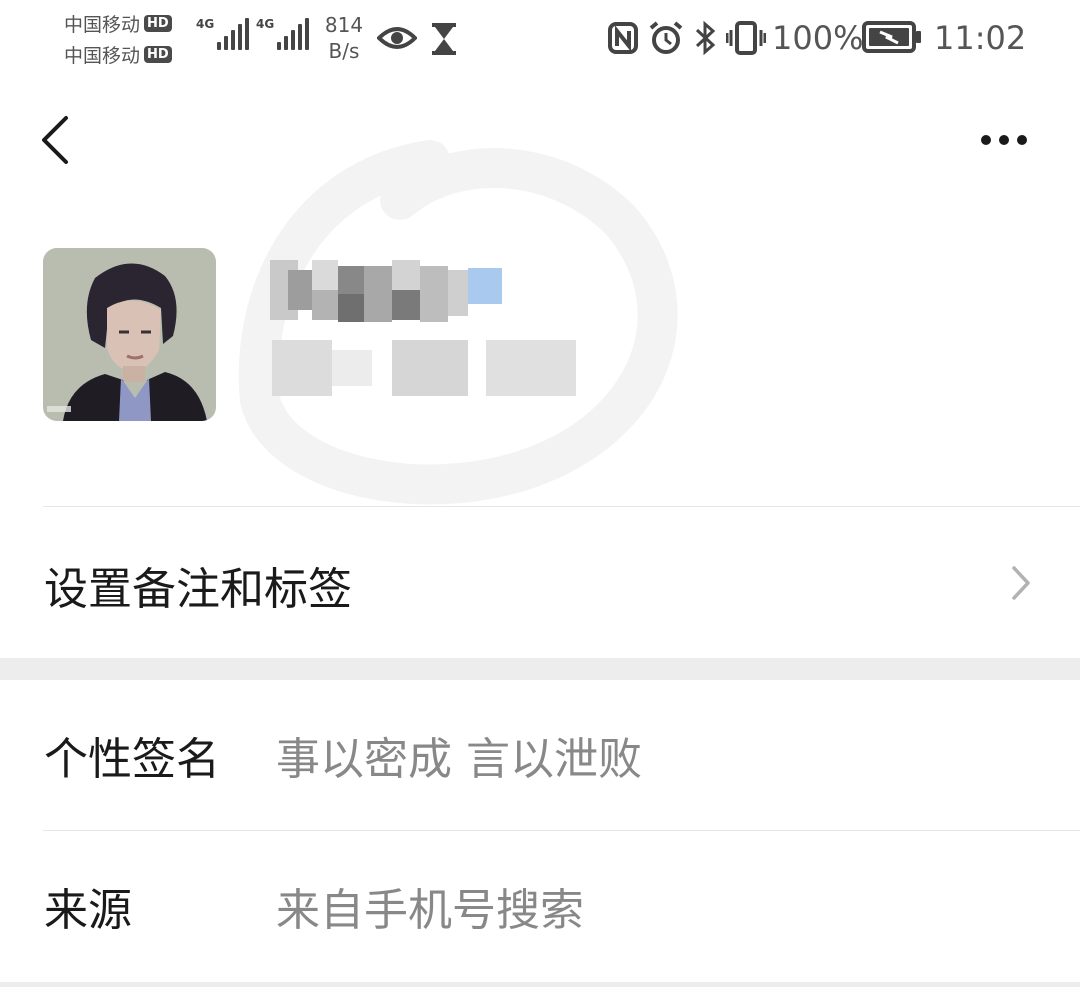 The image size is (1080, 987). I want to click on section-separator-bottom, so click(540, 984).